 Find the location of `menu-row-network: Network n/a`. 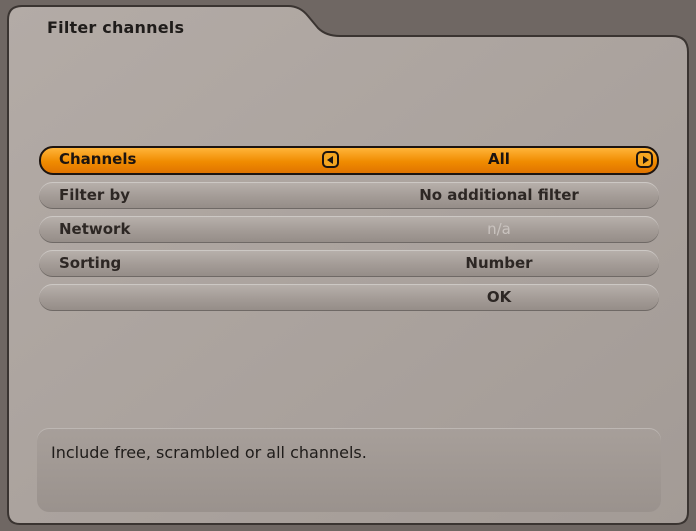

menu-row-network: Network n/a is located at coordinates (349, 229).